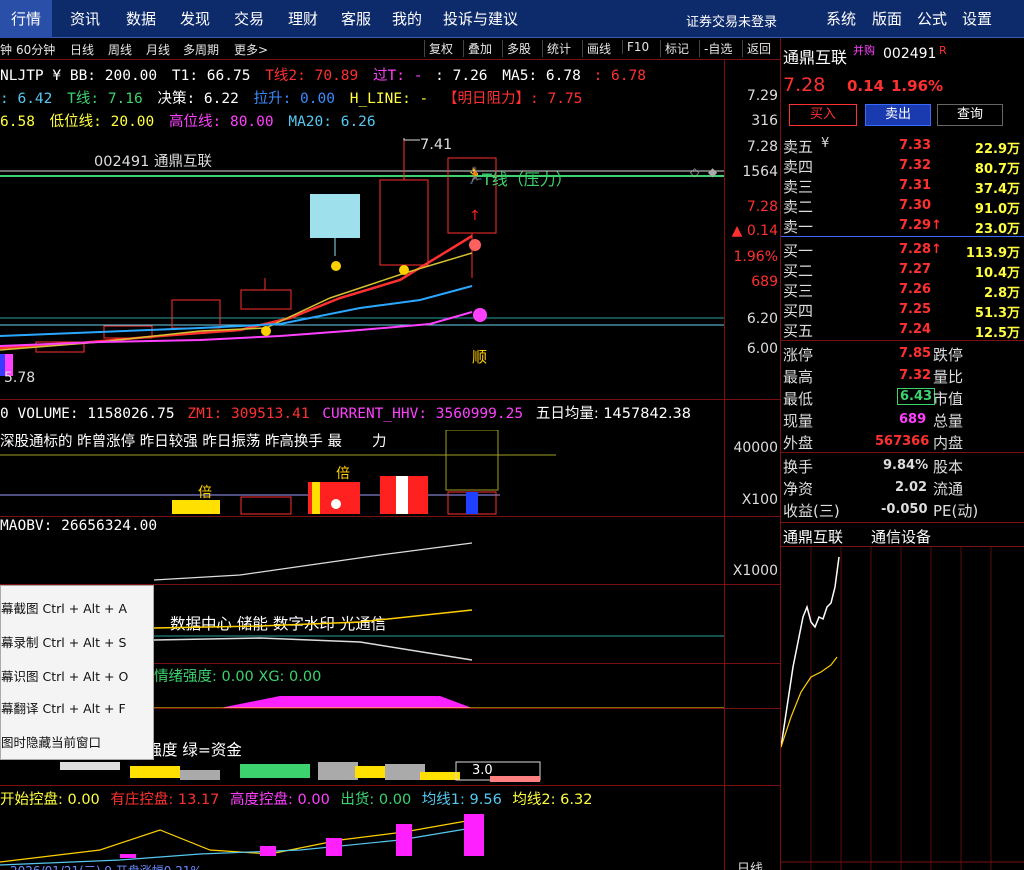  I want to click on nav-service: 客服, so click(356, 18).